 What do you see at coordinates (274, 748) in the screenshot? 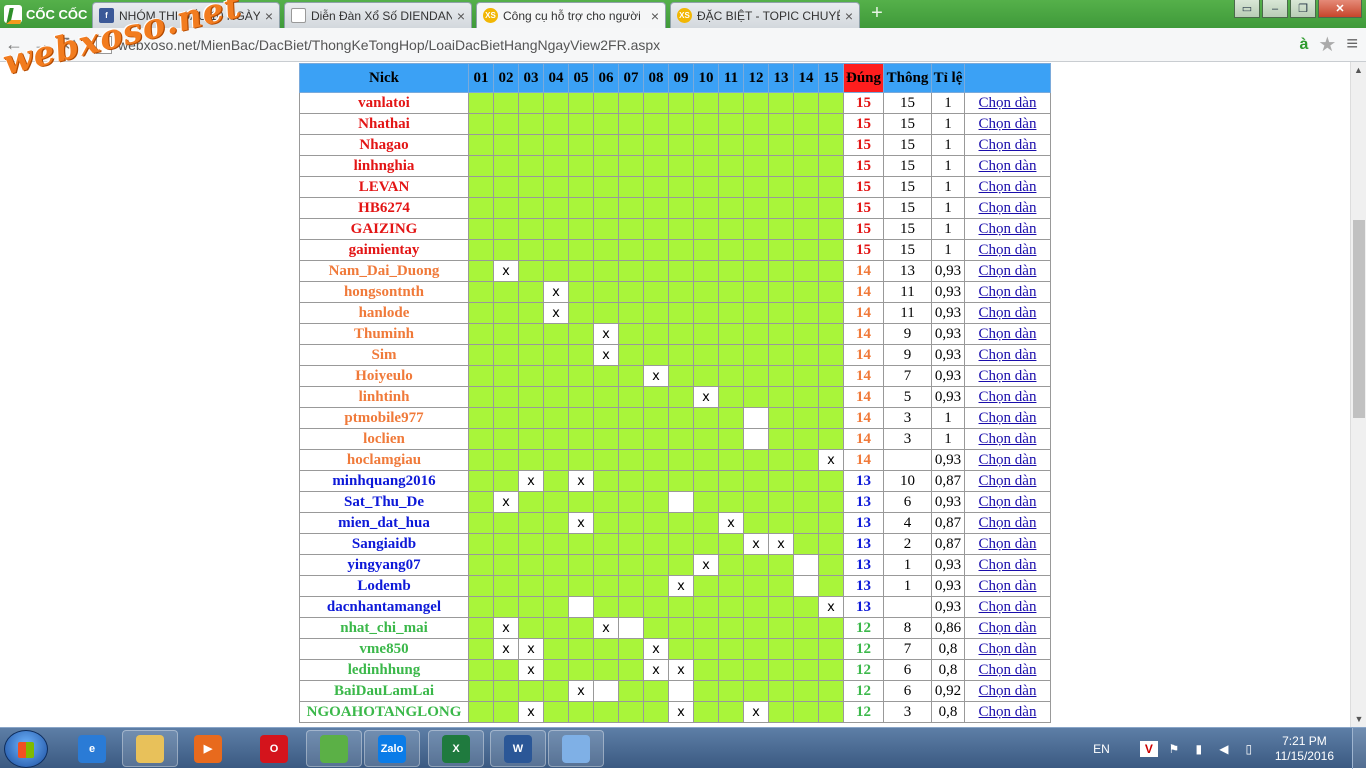
I see `taskbar-app-button: O` at bounding box center [274, 748].